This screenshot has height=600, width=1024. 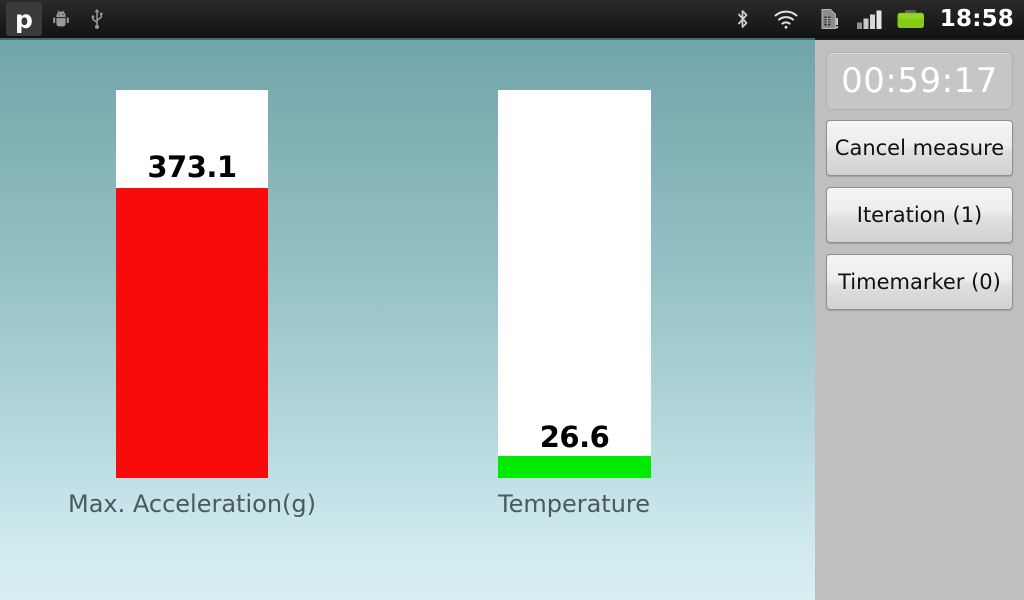 I want to click on app-p-icon: p, so click(x=24, y=19).